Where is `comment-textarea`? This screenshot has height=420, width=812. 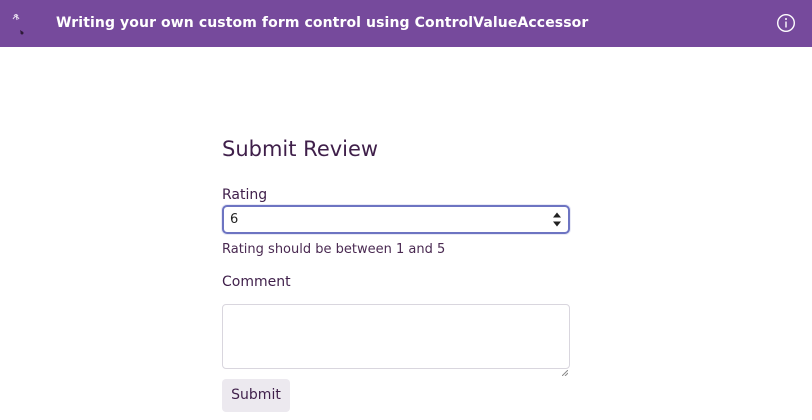 comment-textarea is located at coordinates (396, 336).